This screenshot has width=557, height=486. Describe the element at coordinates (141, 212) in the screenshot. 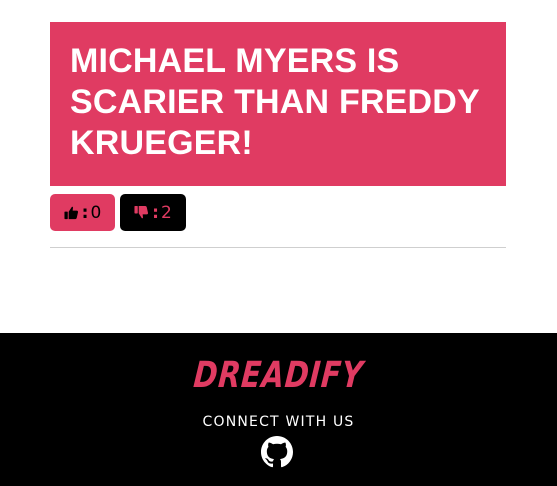

I see `thumbs-down-icon` at that location.